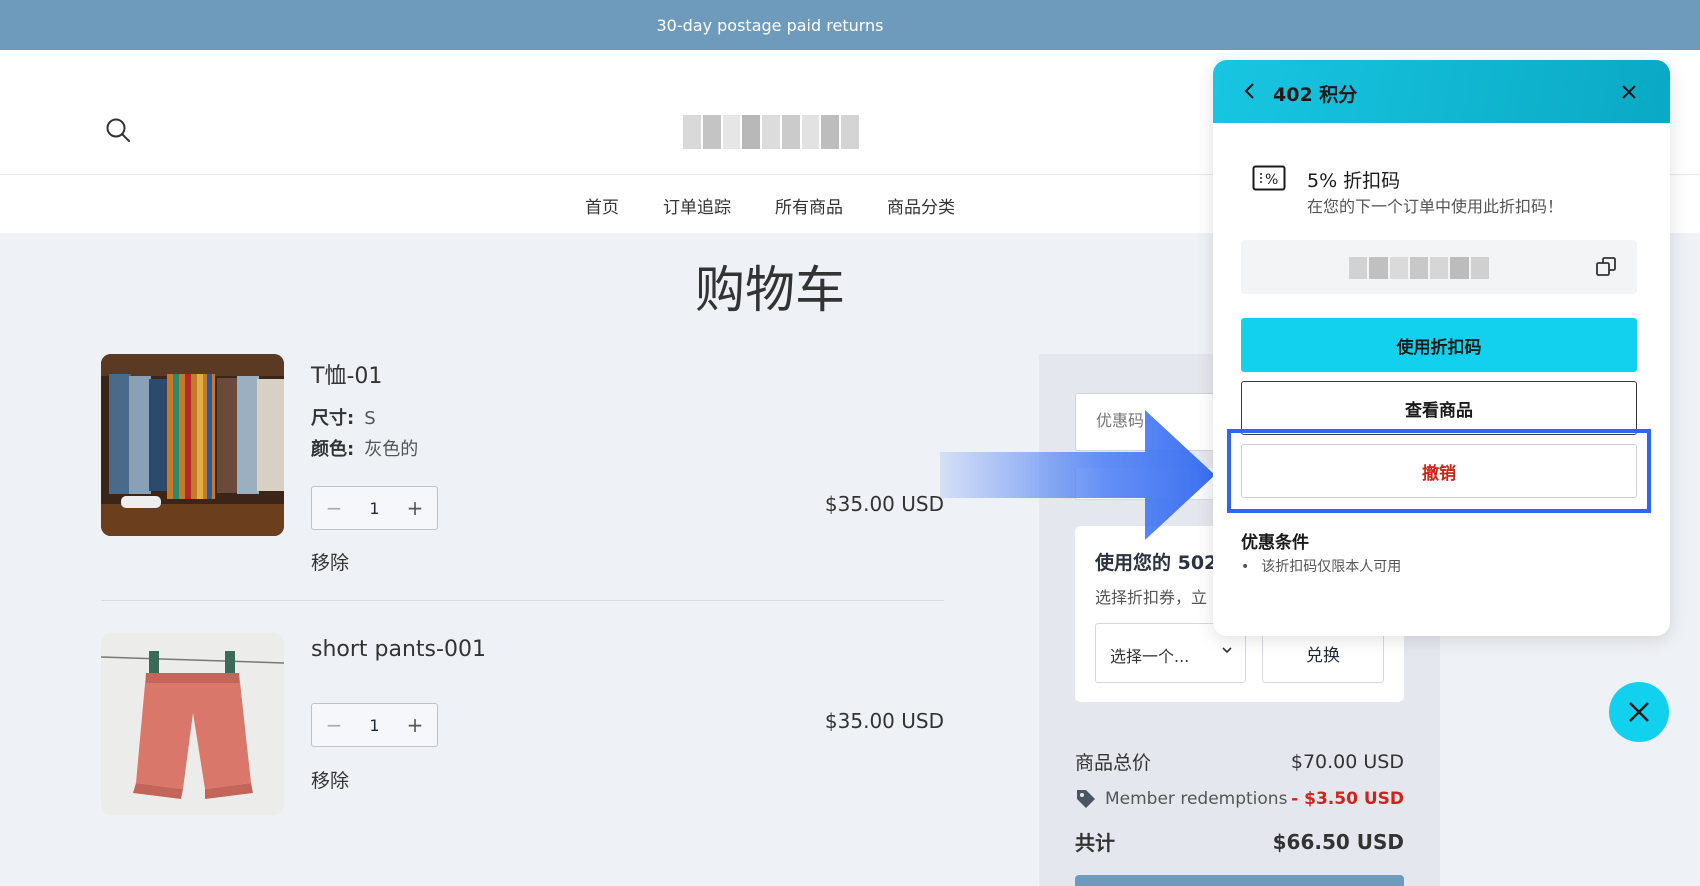  I want to click on arrow-pointer-icon, so click(1077, 475).